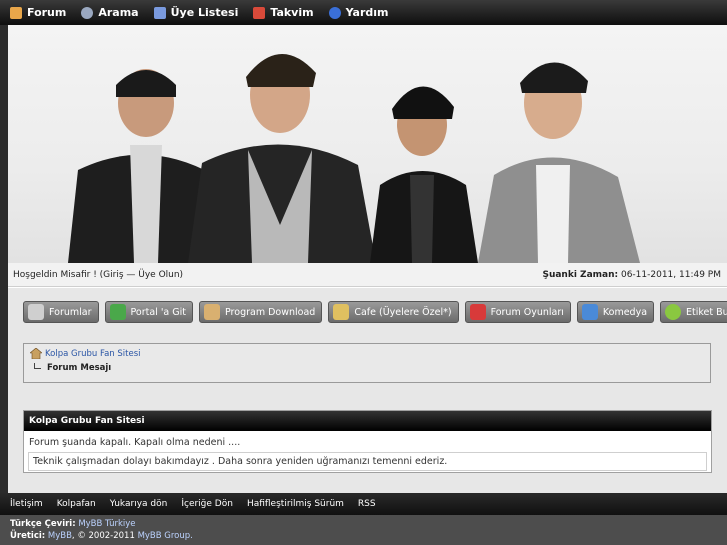  I want to click on breadcrumb-root-link: Kolpa Grubu Fan Sitesi, so click(93, 354).